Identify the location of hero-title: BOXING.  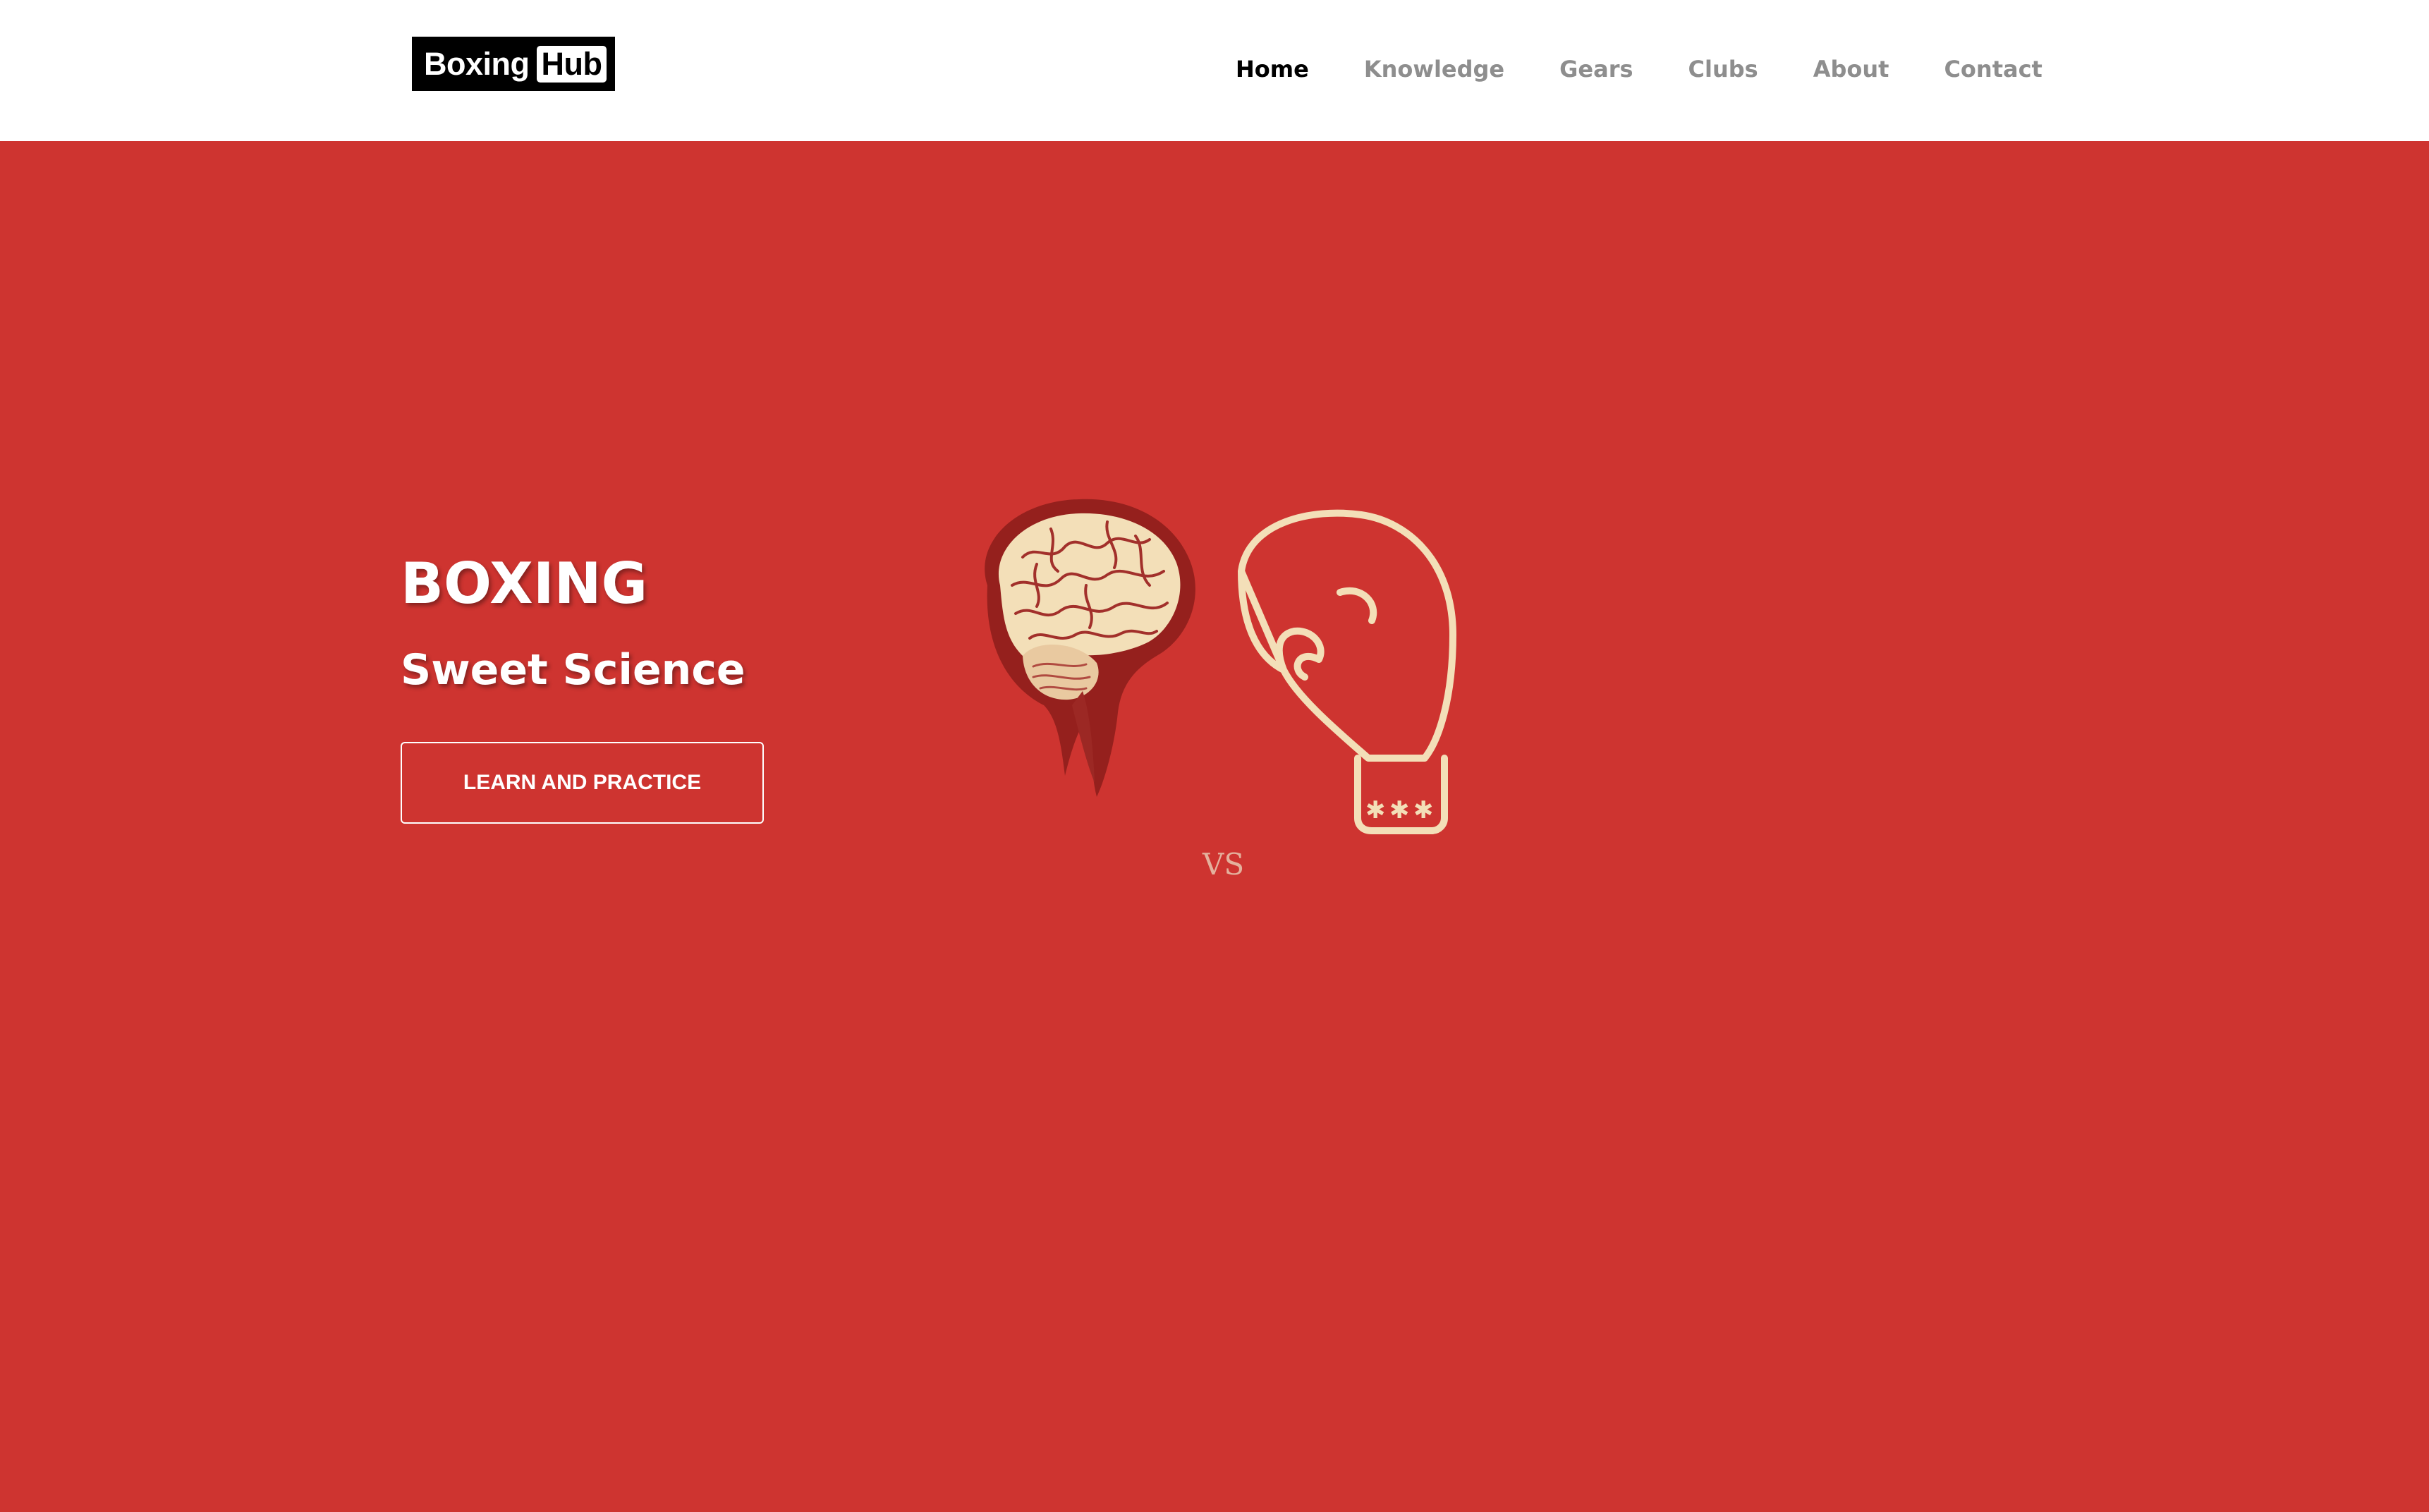
(525, 583).